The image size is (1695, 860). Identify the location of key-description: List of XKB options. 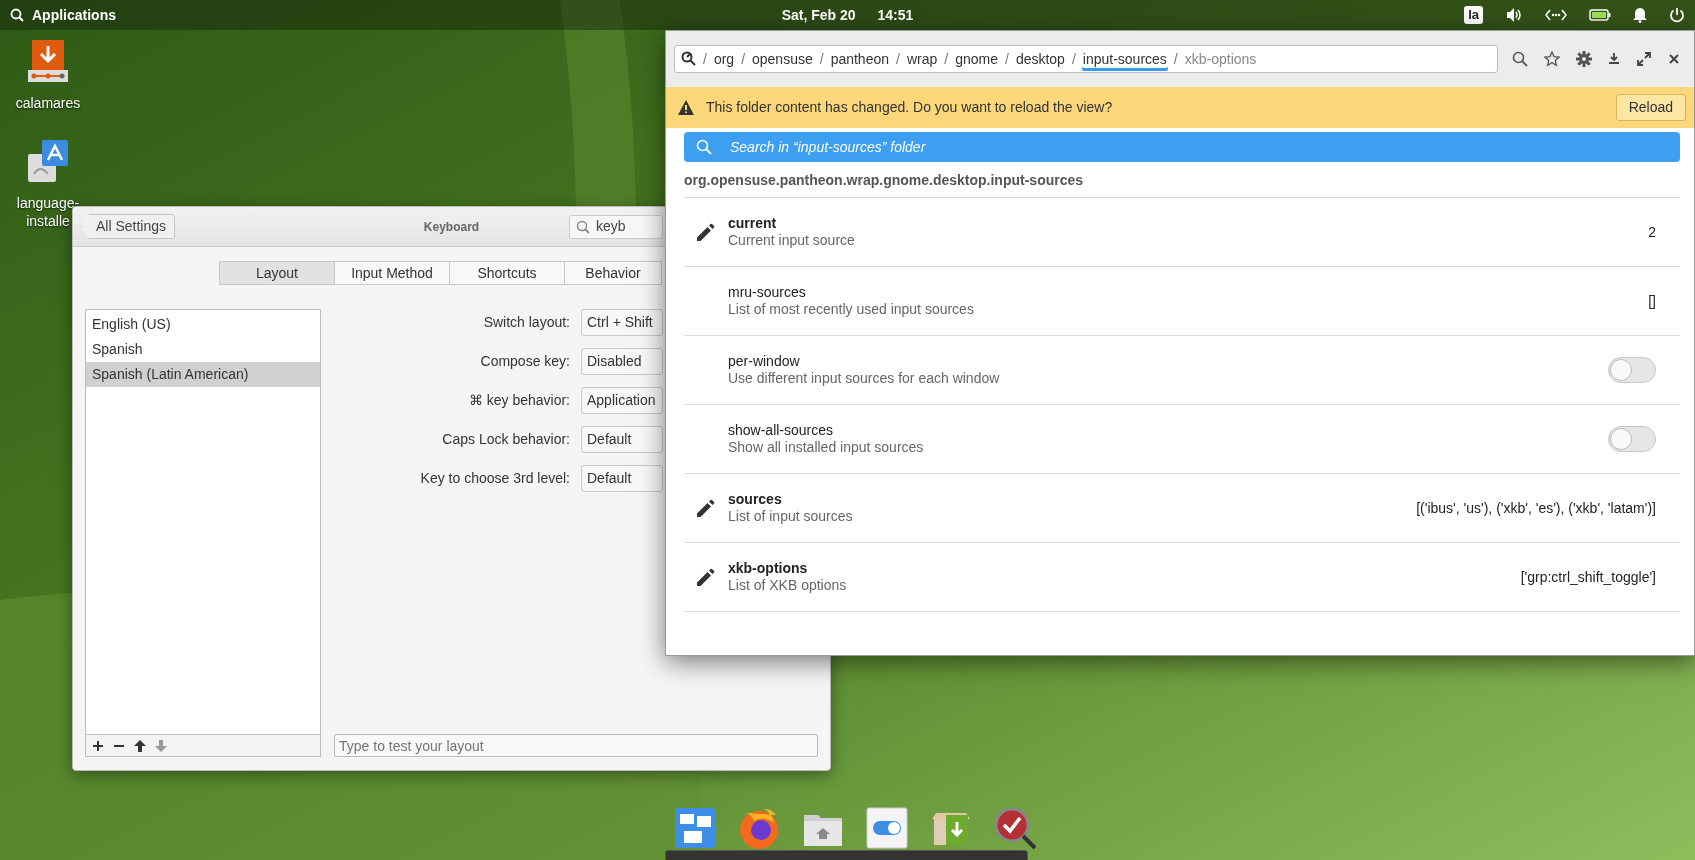
(787, 585).